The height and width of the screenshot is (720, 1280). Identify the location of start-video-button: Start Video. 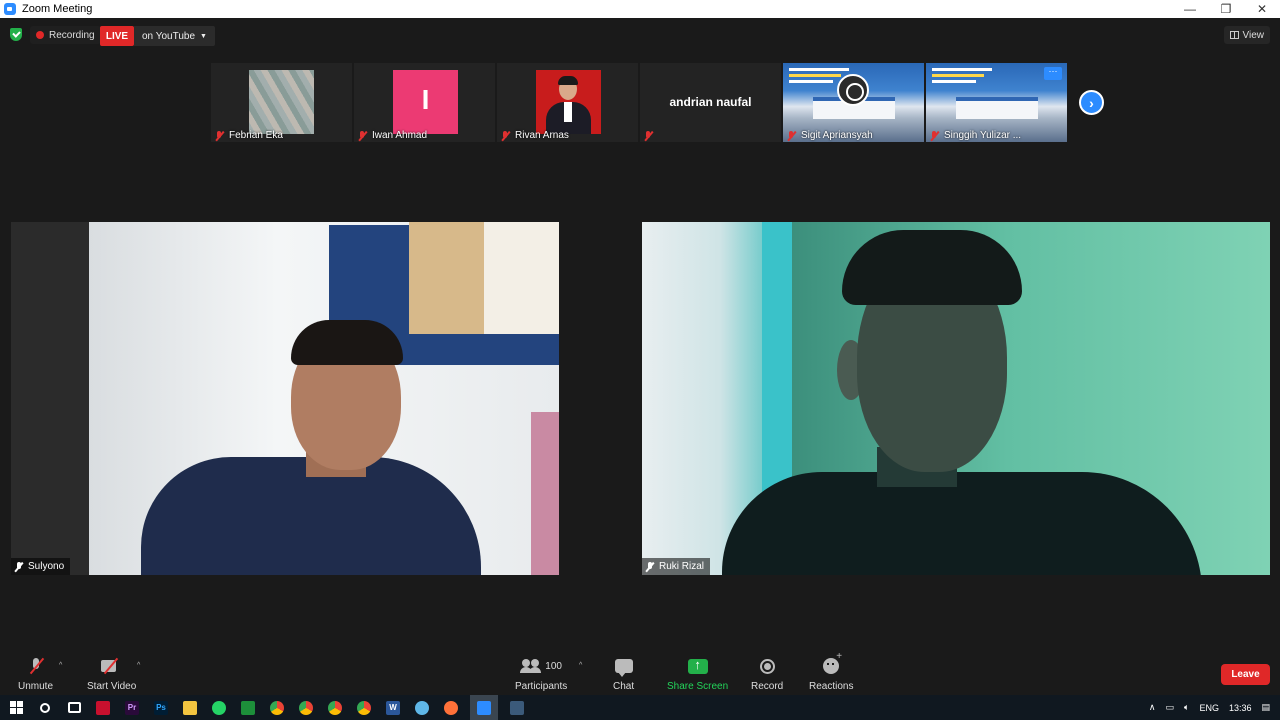
(111, 674).